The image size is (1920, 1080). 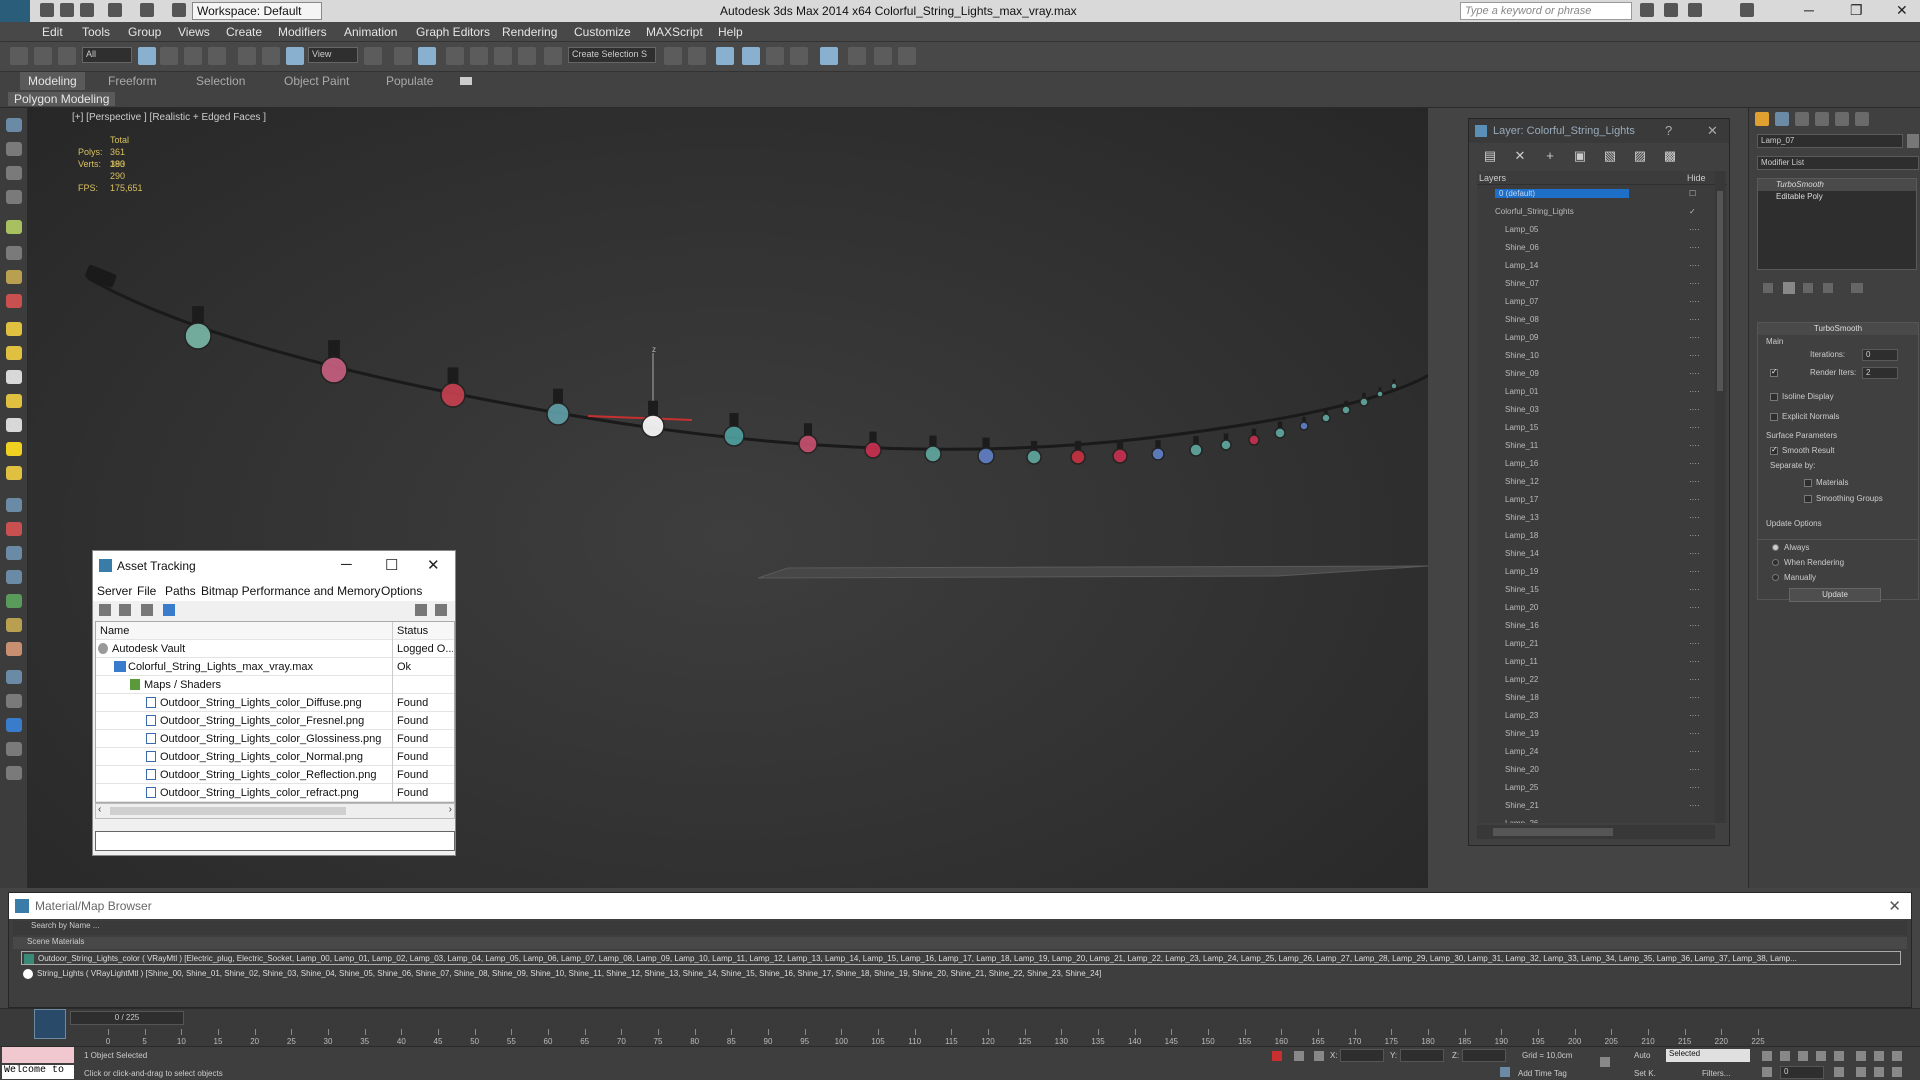 What do you see at coordinates (96, 32) in the screenshot?
I see `menu-tools: Tools` at bounding box center [96, 32].